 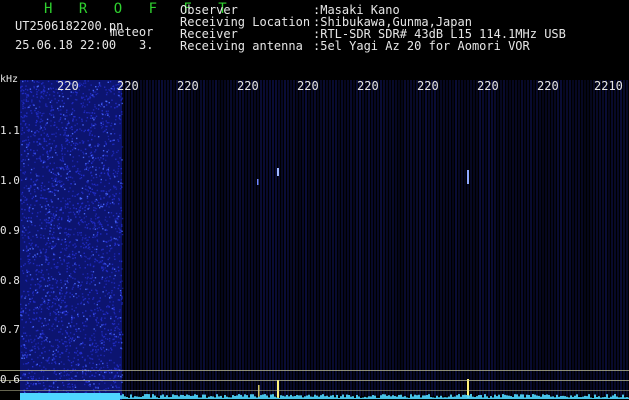 I want to click on x-tick-label: 2210, so click(x=608, y=86).